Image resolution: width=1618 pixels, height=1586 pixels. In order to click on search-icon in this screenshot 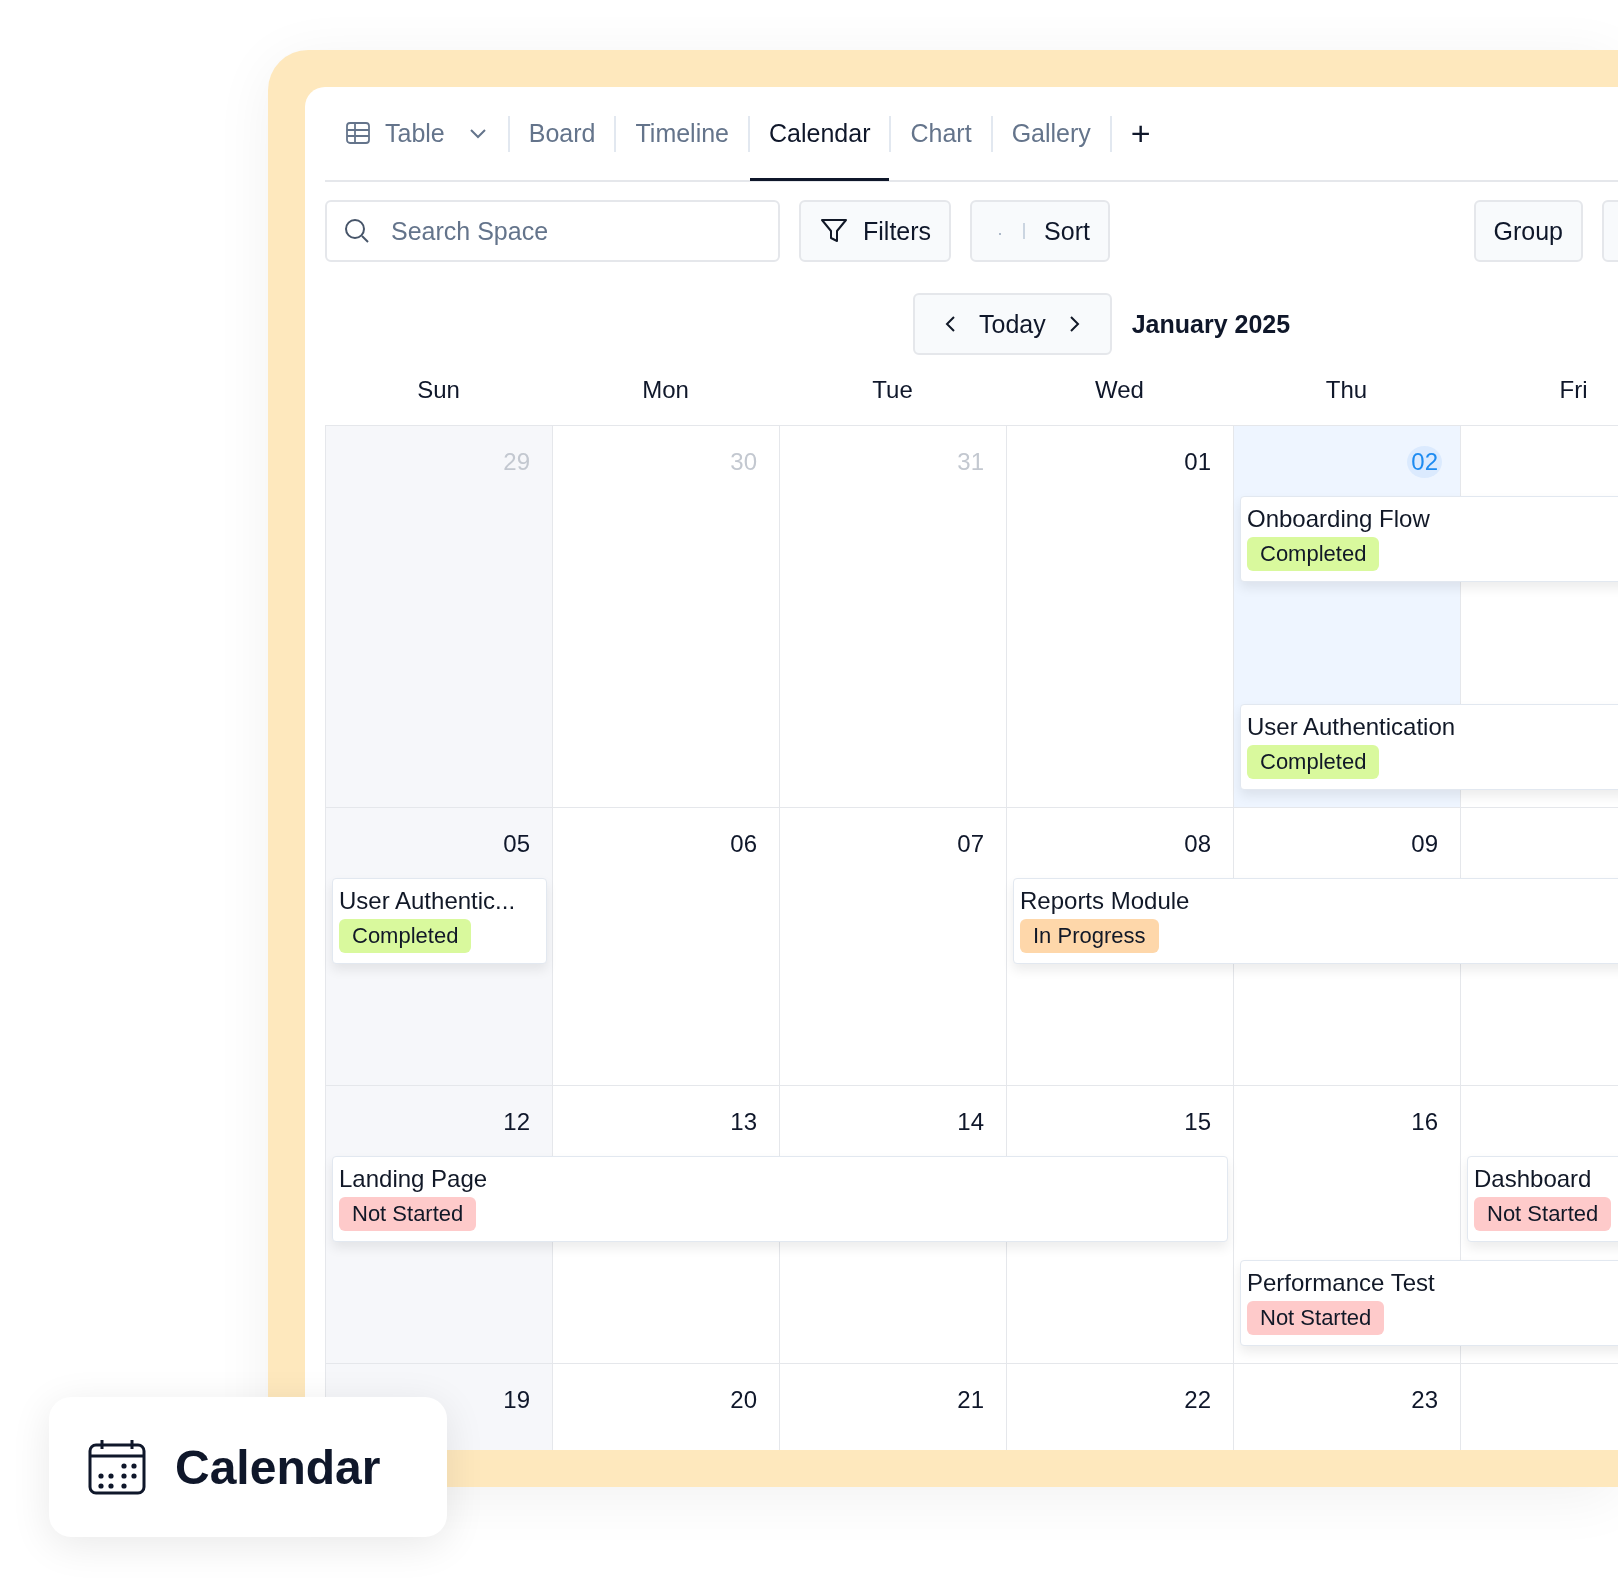, I will do `click(357, 231)`.